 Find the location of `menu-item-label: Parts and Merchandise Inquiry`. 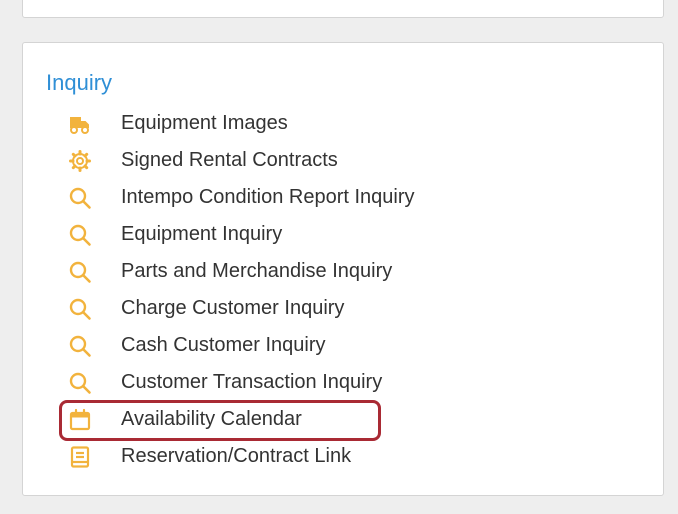

menu-item-label: Parts and Merchandise Inquiry is located at coordinates (257, 271).